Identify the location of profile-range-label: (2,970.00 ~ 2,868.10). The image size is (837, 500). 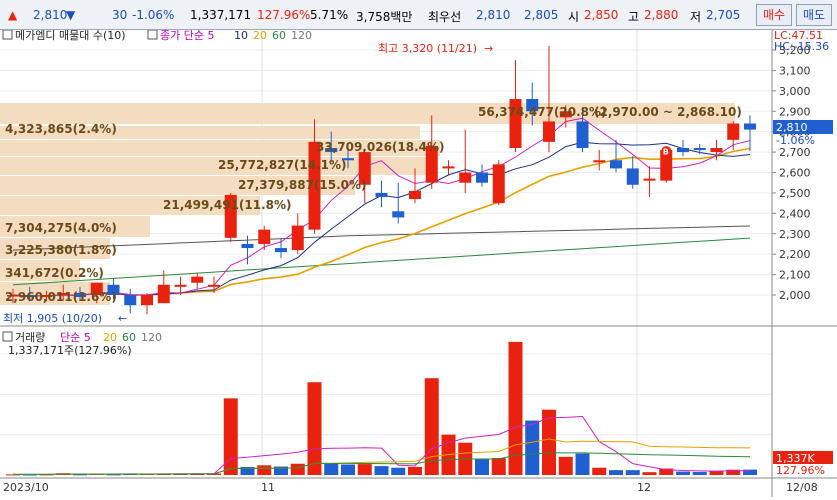
(668, 112).